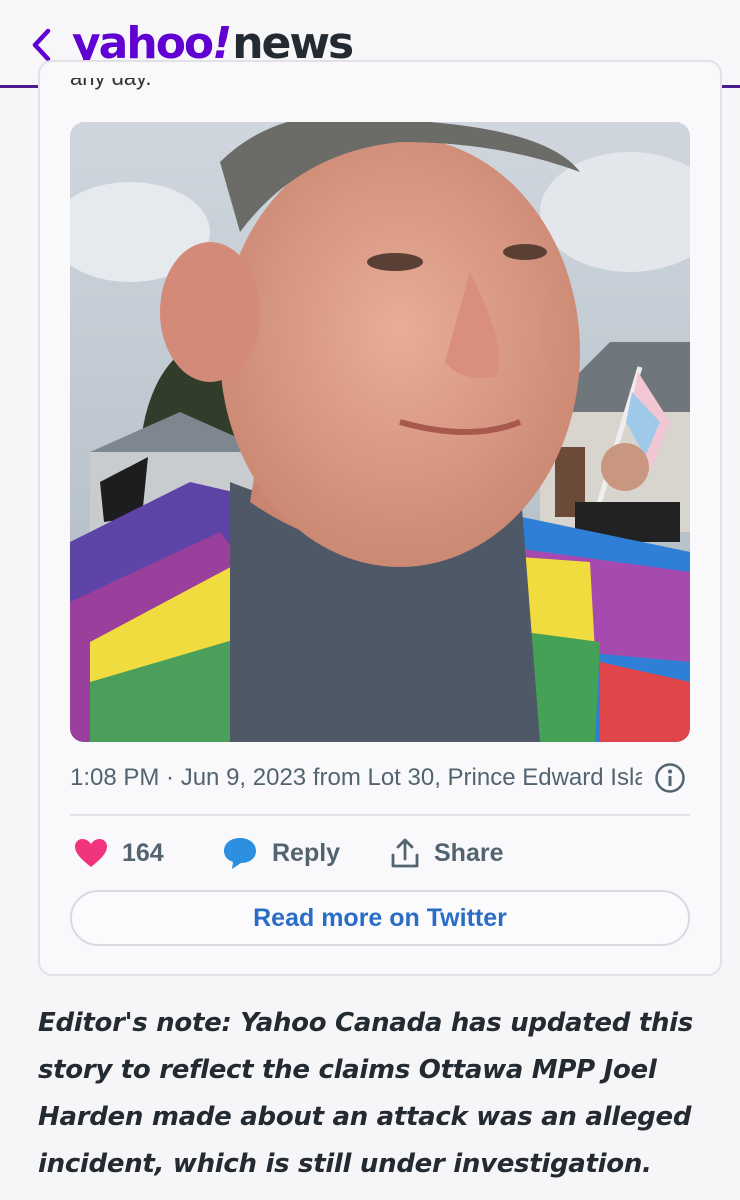  Describe the element at coordinates (405, 853) in the screenshot. I see `share-icon` at that location.